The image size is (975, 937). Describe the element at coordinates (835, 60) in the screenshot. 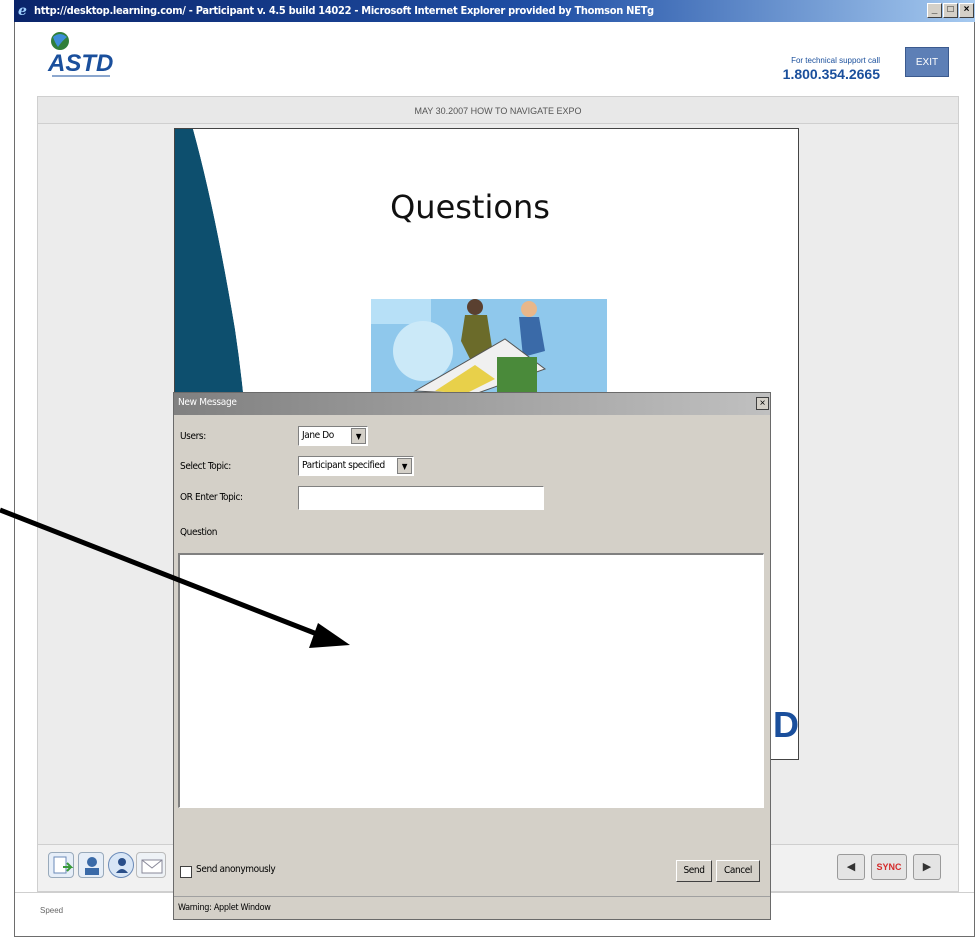

I see `support-label: For technical support call` at that location.